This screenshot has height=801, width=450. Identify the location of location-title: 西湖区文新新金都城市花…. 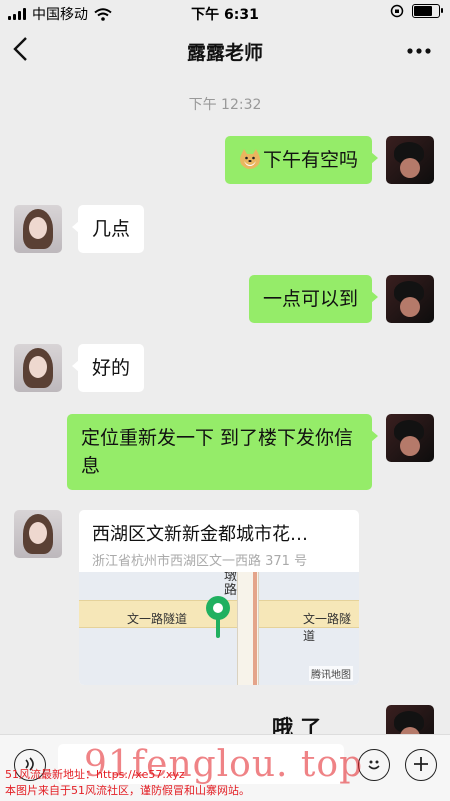
(200, 534).